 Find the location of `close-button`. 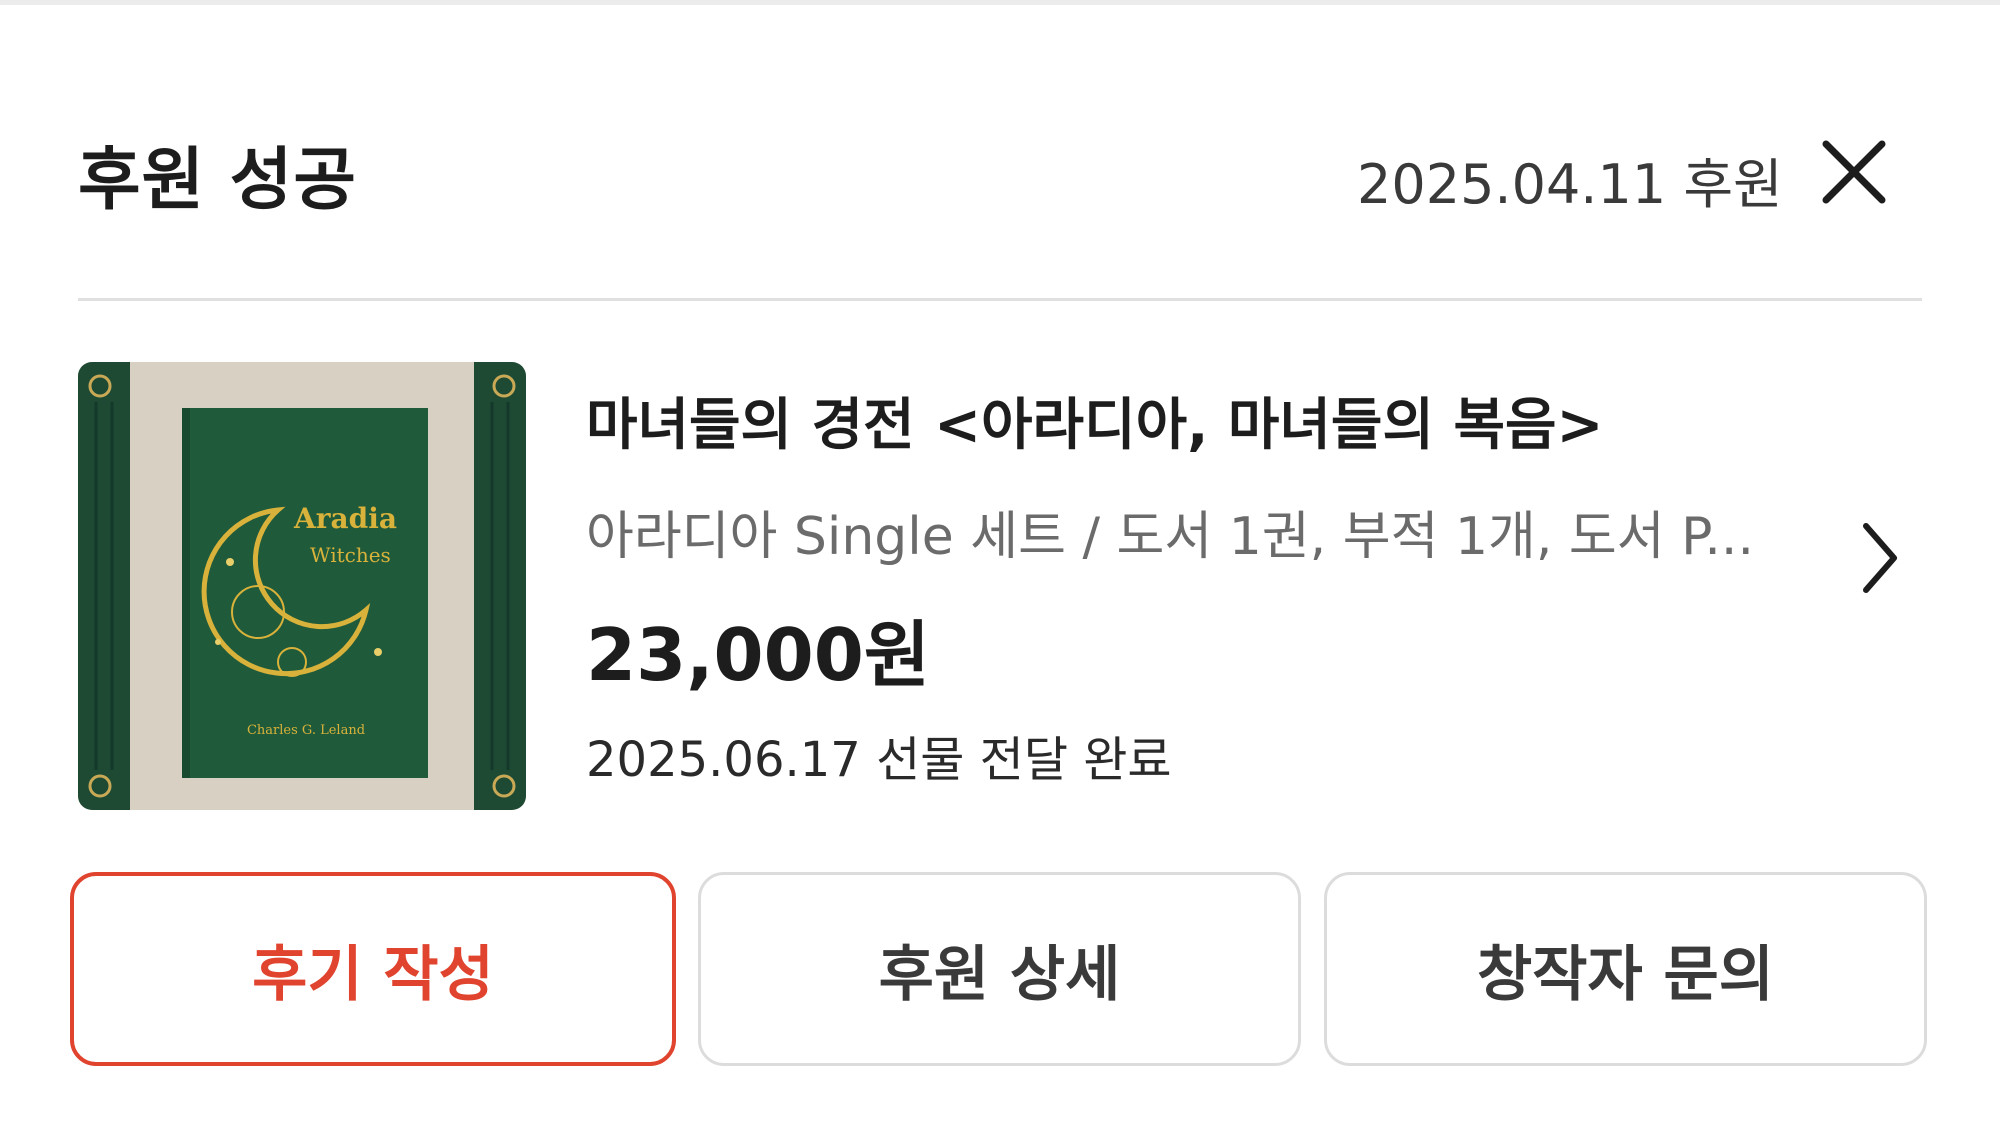

close-button is located at coordinates (1854, 172).